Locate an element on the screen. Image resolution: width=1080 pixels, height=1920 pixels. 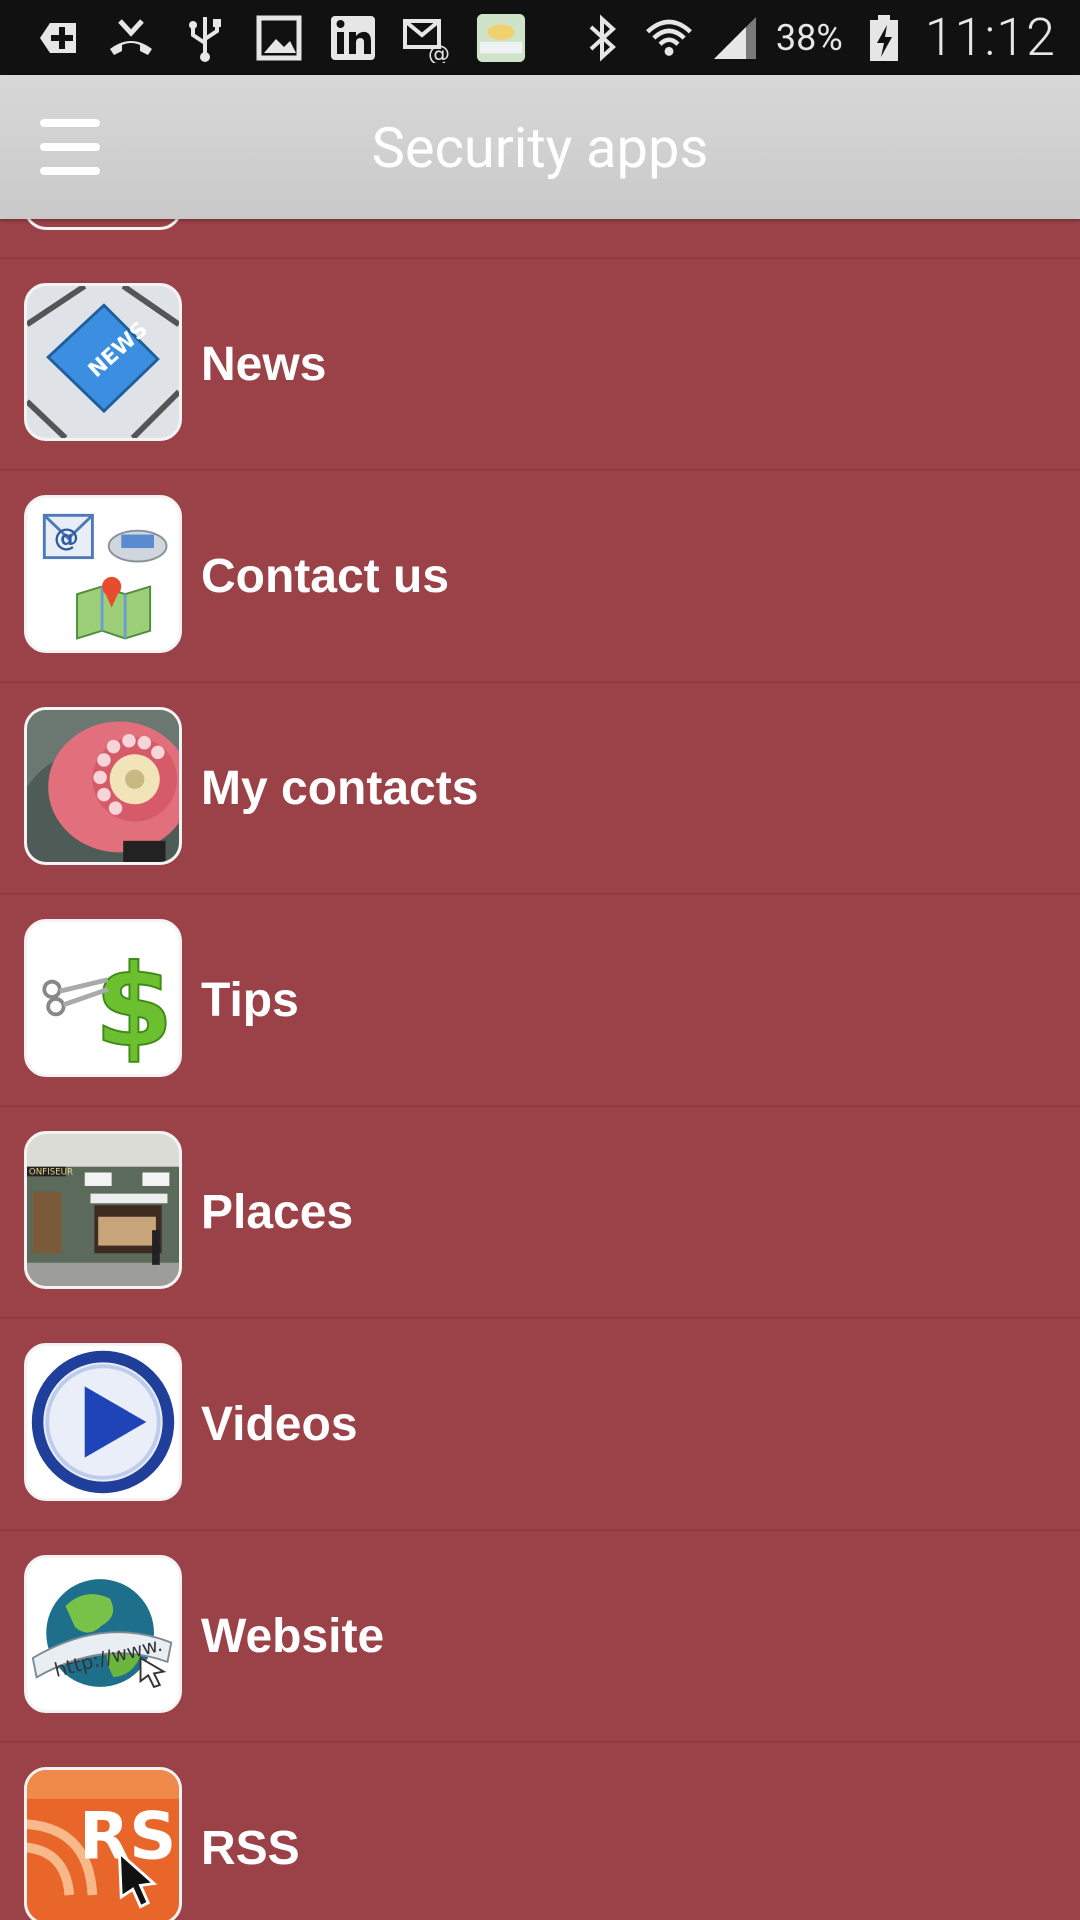
list-item-places: ONFISEUR Places is located at coordinates (540, 1211).